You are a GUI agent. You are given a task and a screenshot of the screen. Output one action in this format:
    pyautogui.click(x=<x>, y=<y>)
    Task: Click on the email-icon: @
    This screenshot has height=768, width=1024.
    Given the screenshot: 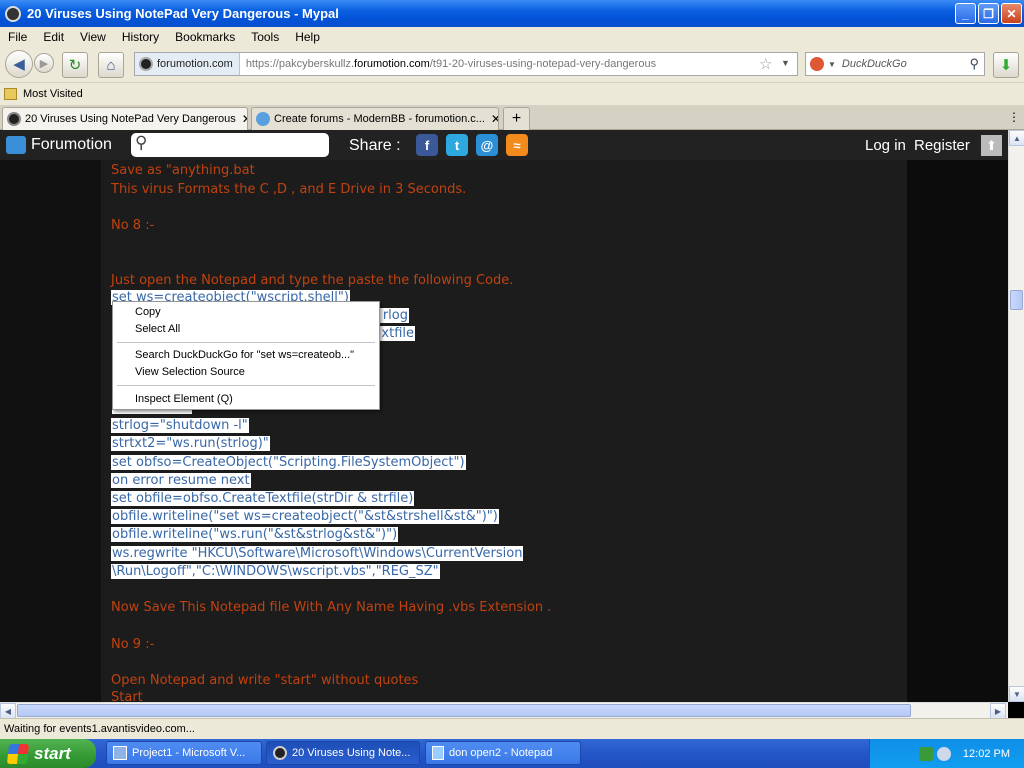 What is the action you would take?
    pyautogui.click(x=487, y=145)
    